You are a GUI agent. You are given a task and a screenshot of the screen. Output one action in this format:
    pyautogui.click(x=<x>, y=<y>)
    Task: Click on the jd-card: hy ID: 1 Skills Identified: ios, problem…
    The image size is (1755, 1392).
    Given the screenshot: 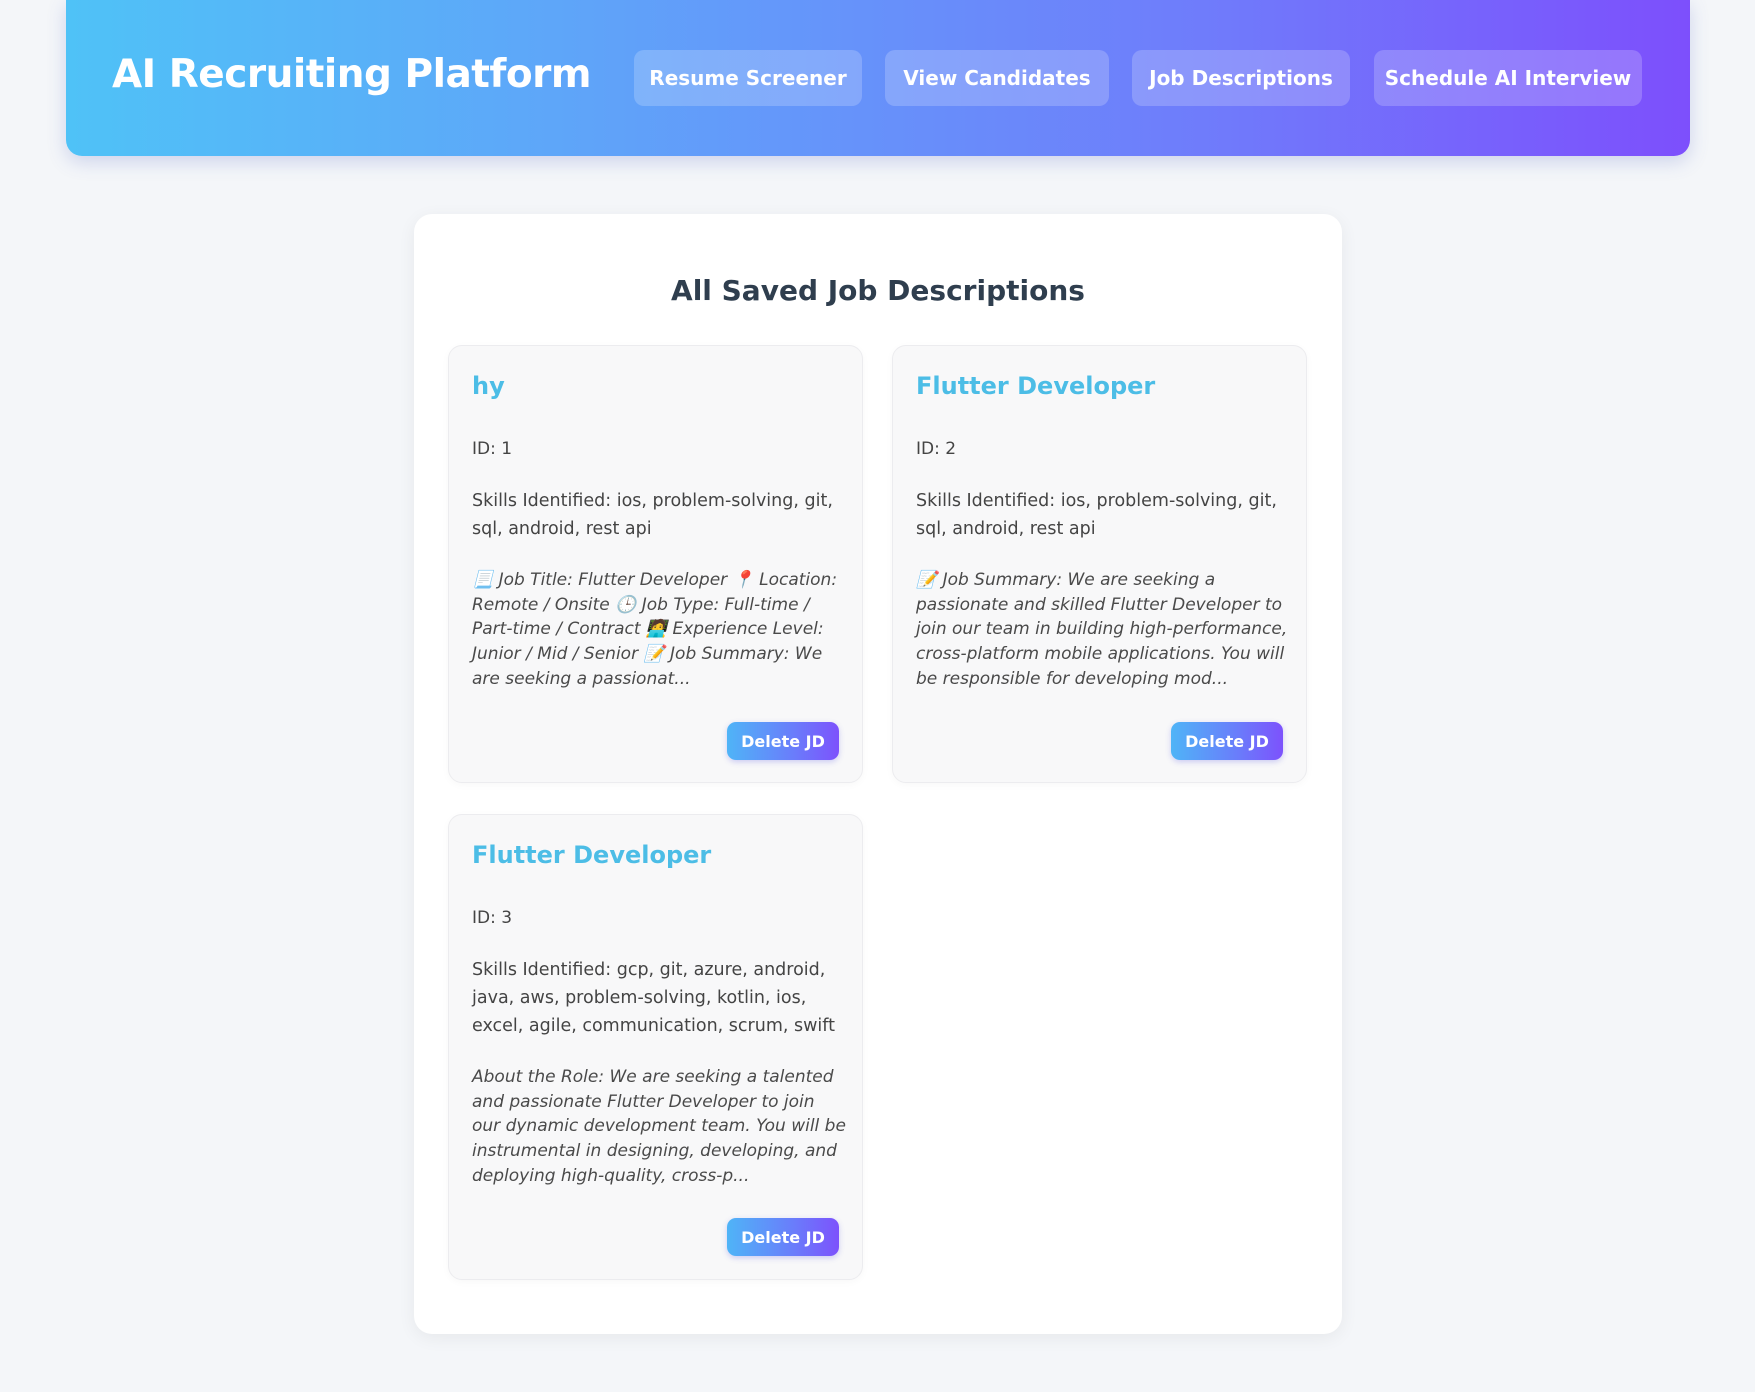 What is the action you would take?
    pyautogui.click(x=655, y=564)
    